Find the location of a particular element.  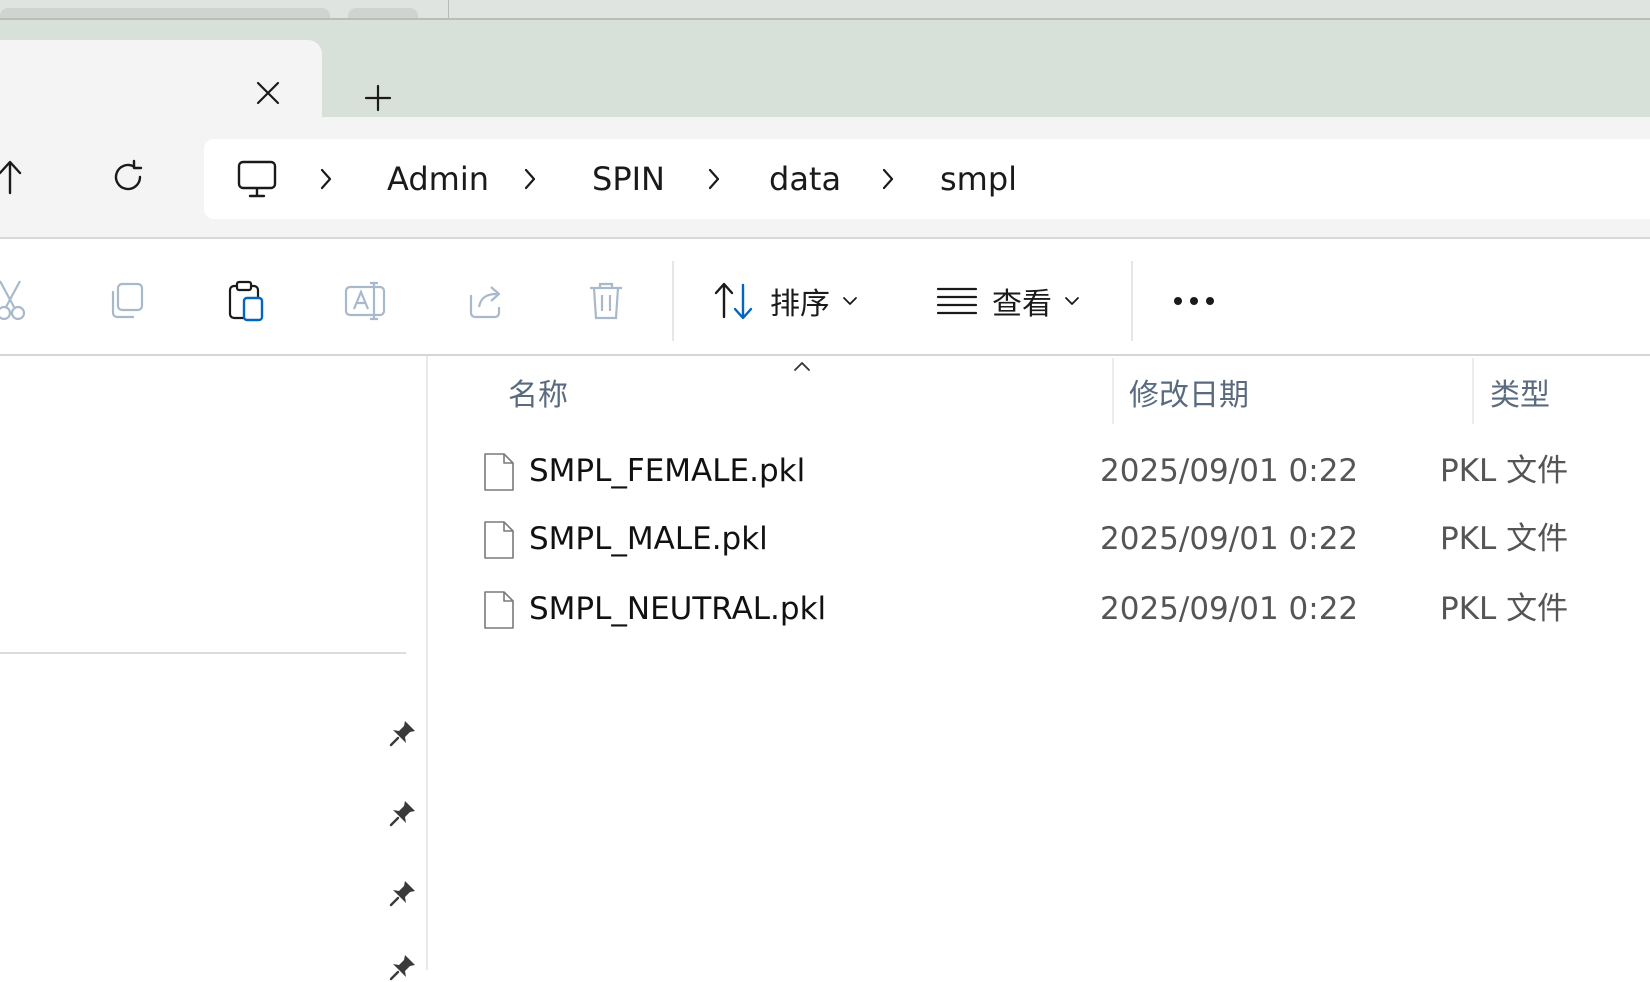

file-row: SMPL_NEUTRAL.pkl 2025/09/01 0:22 PKL 文件 is located at coordinates (1065, 609).